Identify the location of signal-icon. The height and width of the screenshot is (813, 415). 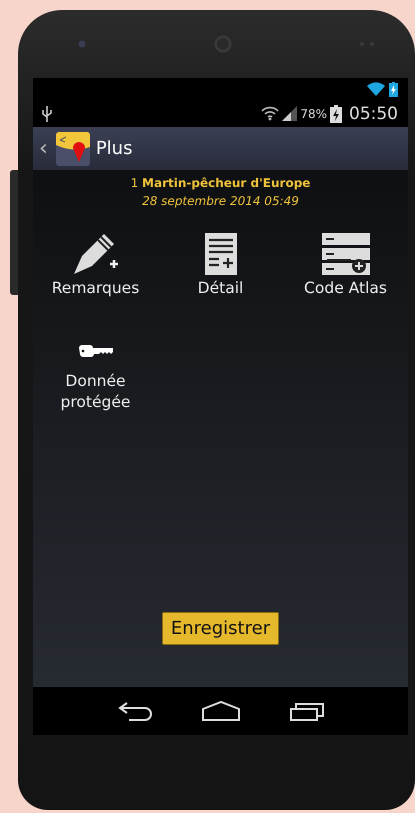
(290, 113).